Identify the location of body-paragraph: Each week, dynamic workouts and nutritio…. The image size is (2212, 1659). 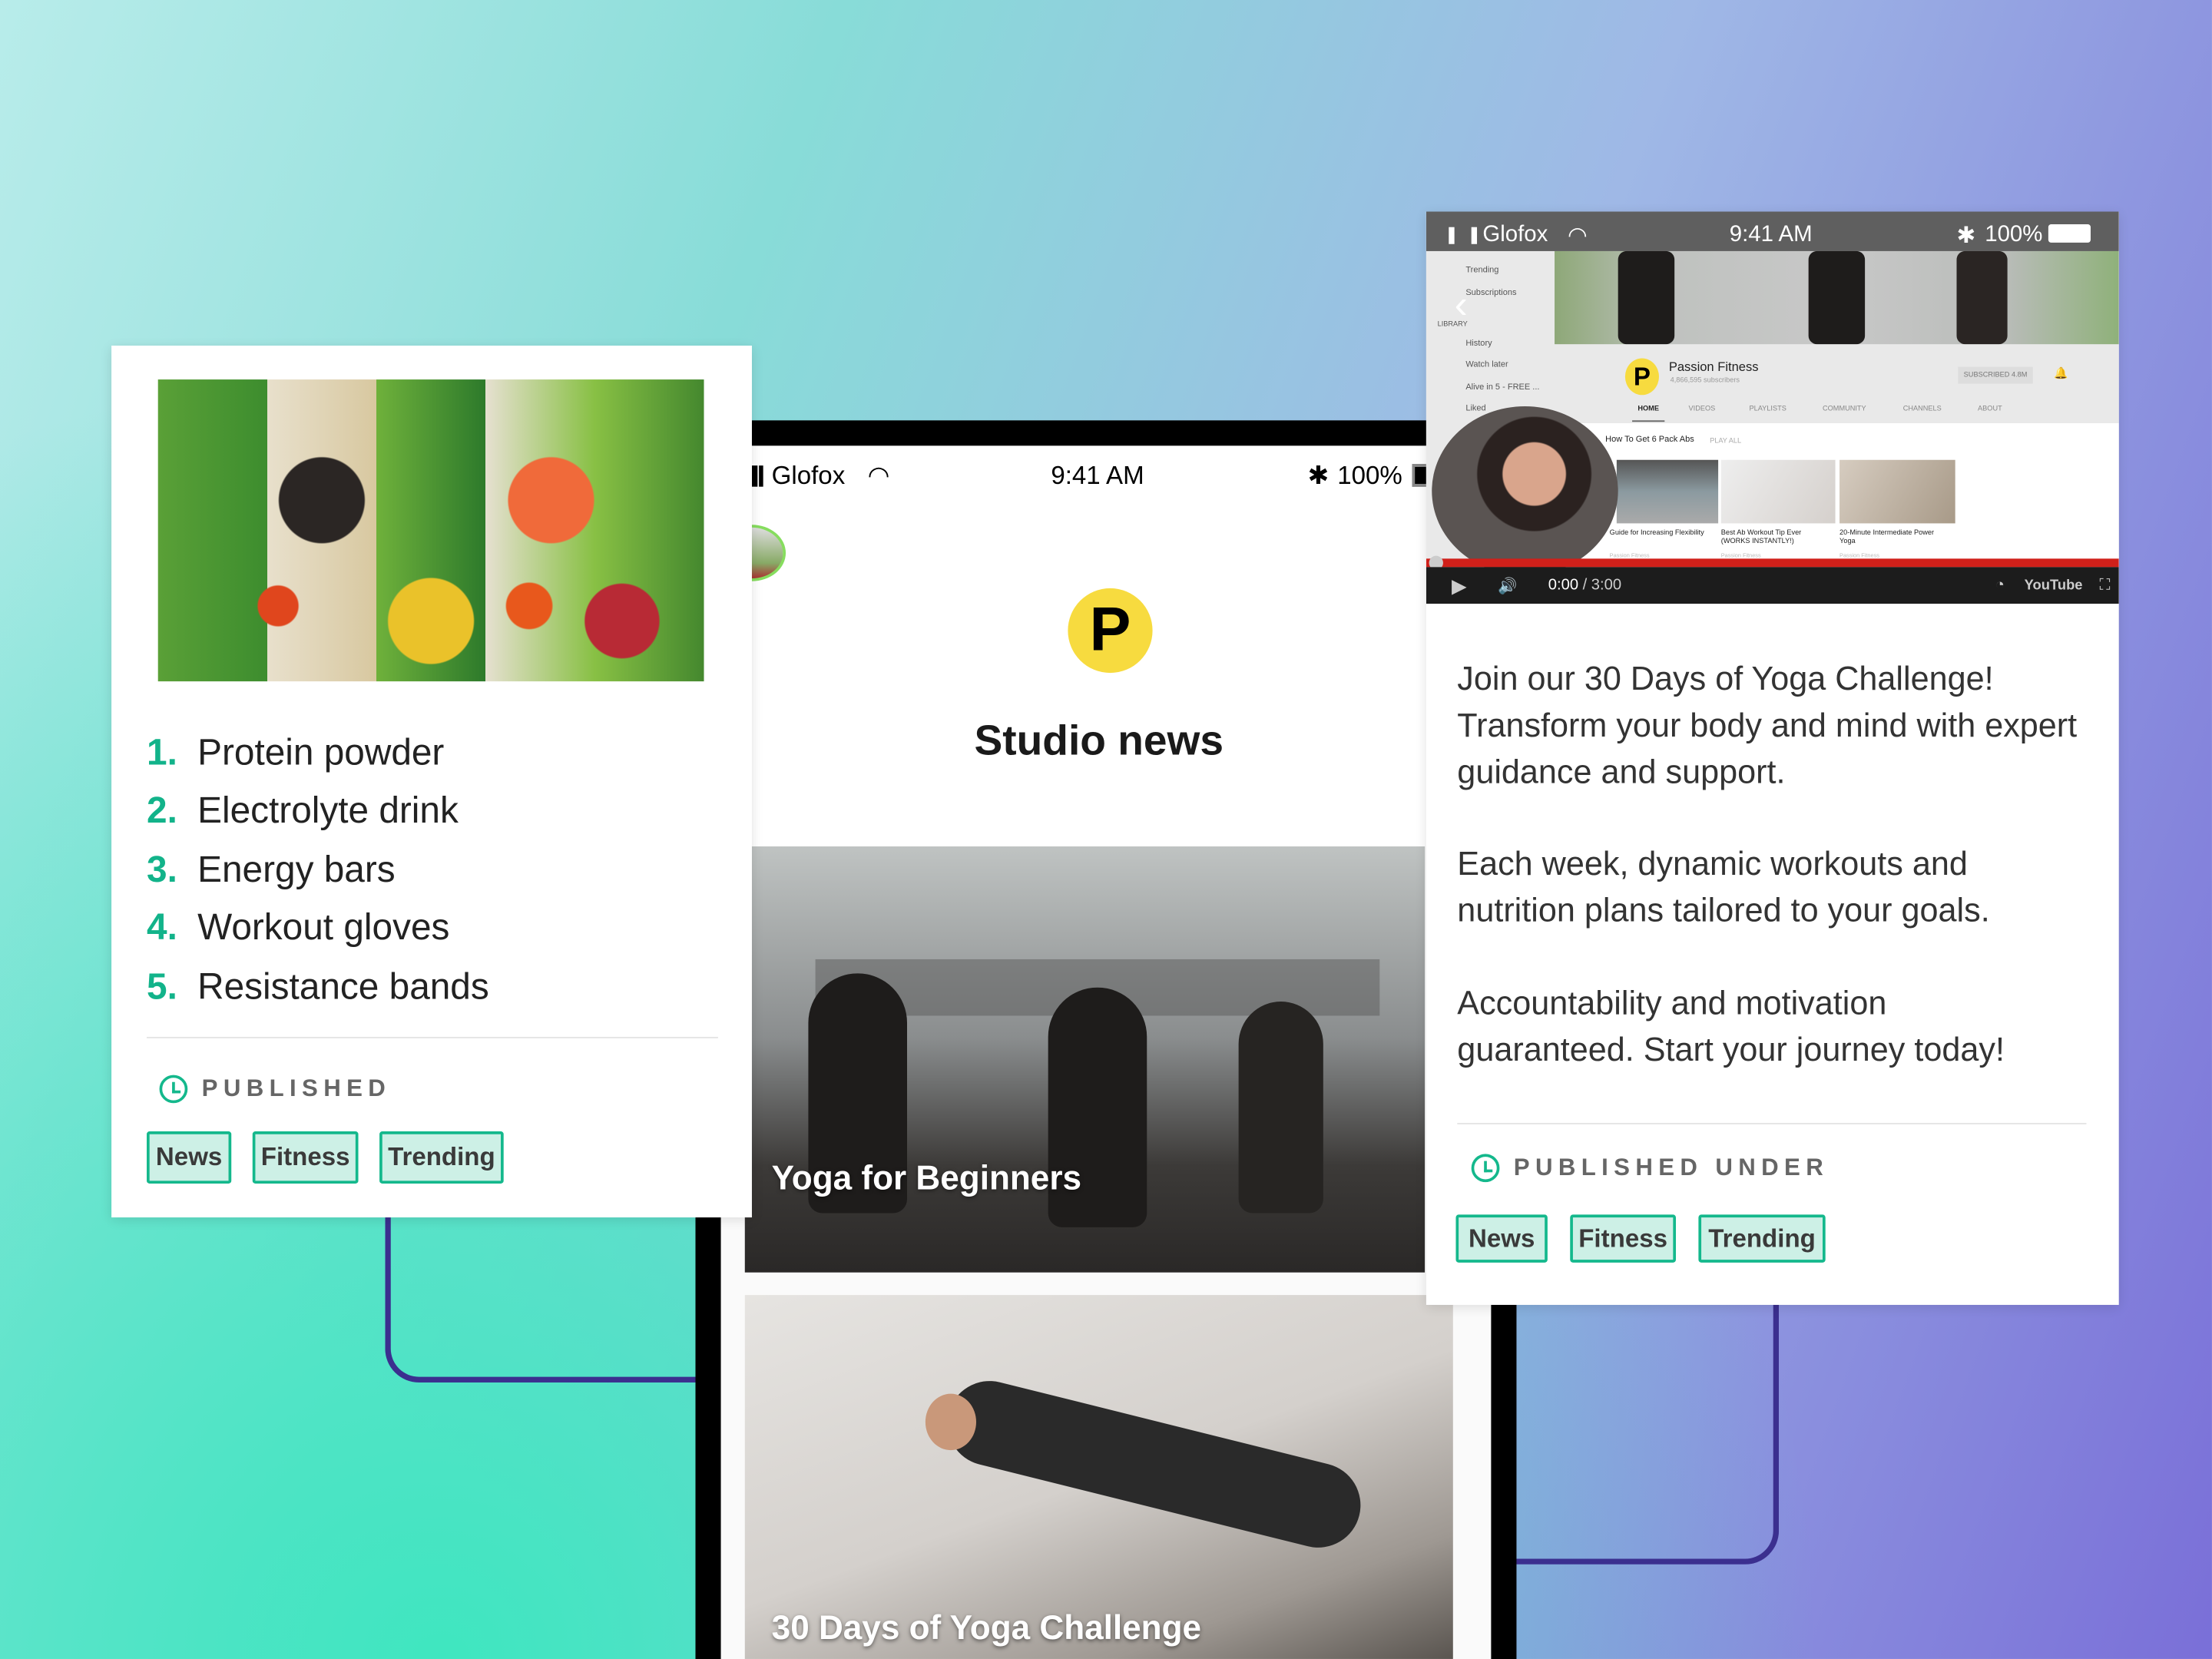
(1724, 887).